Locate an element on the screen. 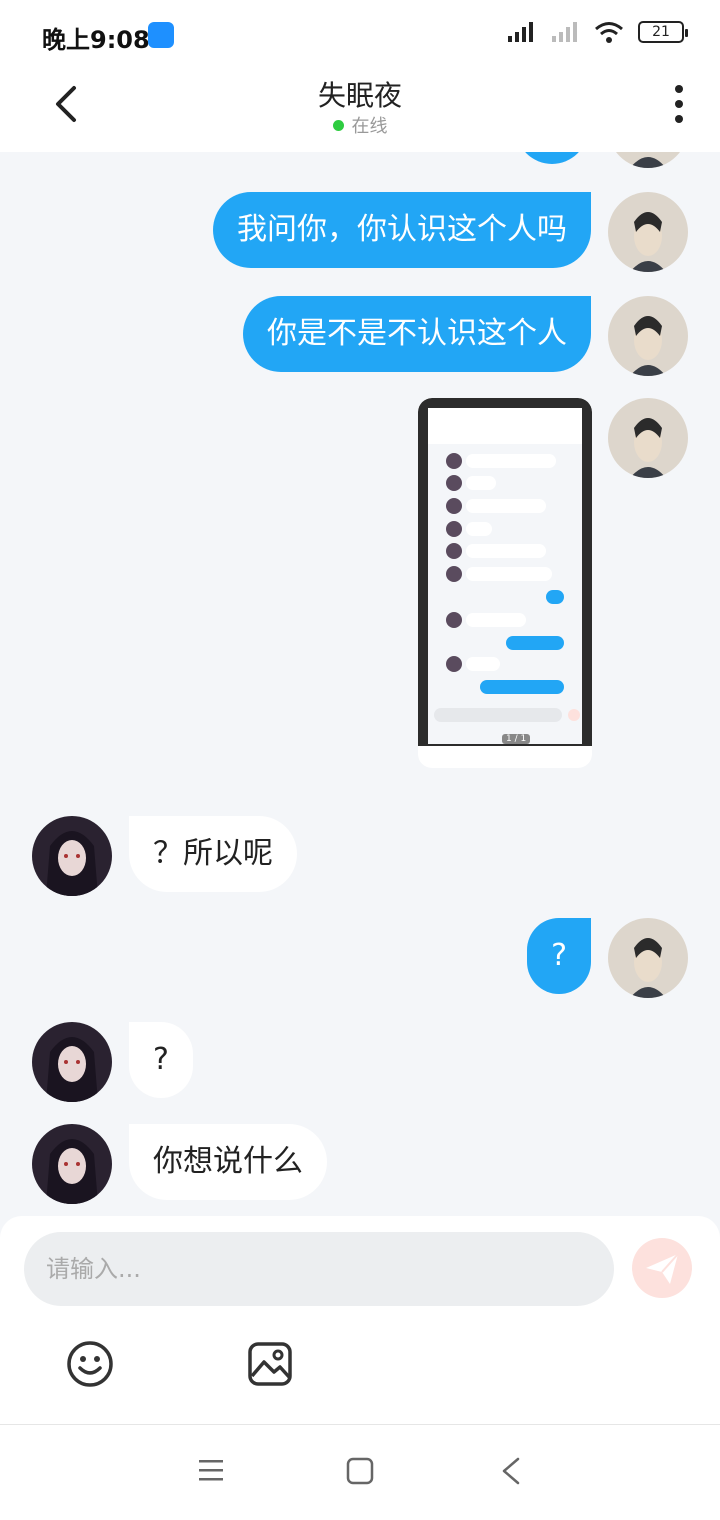 This screenshot has width=720, height=1520. signal-icon is located at coordinates (520, 32).